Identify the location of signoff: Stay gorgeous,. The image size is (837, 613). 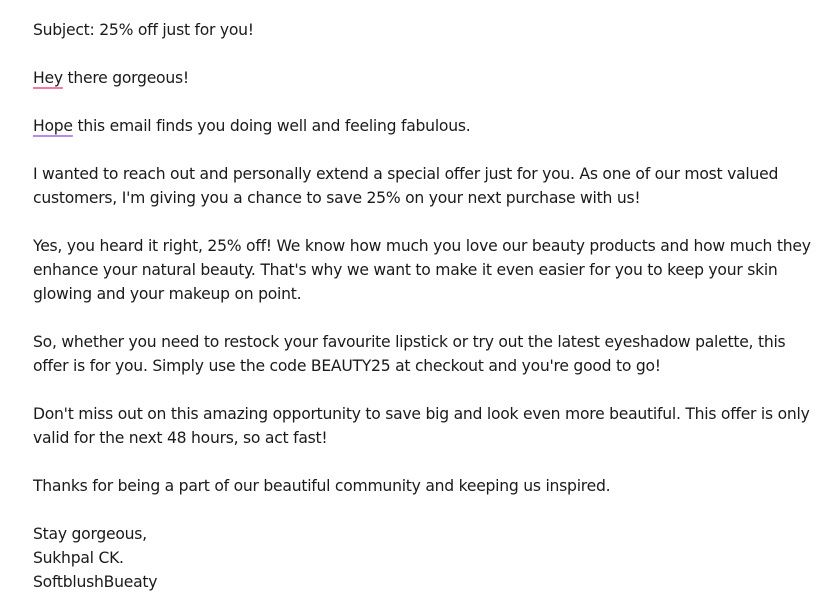
(90, 534).